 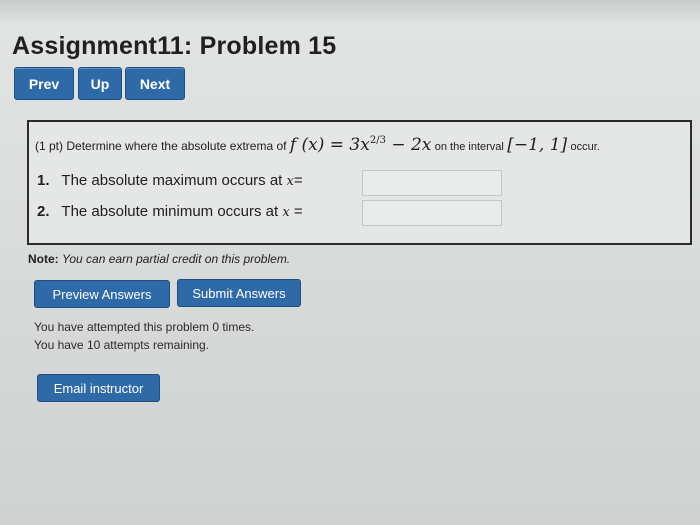 I want to click on question-text: The absolute maximum occurs at, so click(x=172, y=180).